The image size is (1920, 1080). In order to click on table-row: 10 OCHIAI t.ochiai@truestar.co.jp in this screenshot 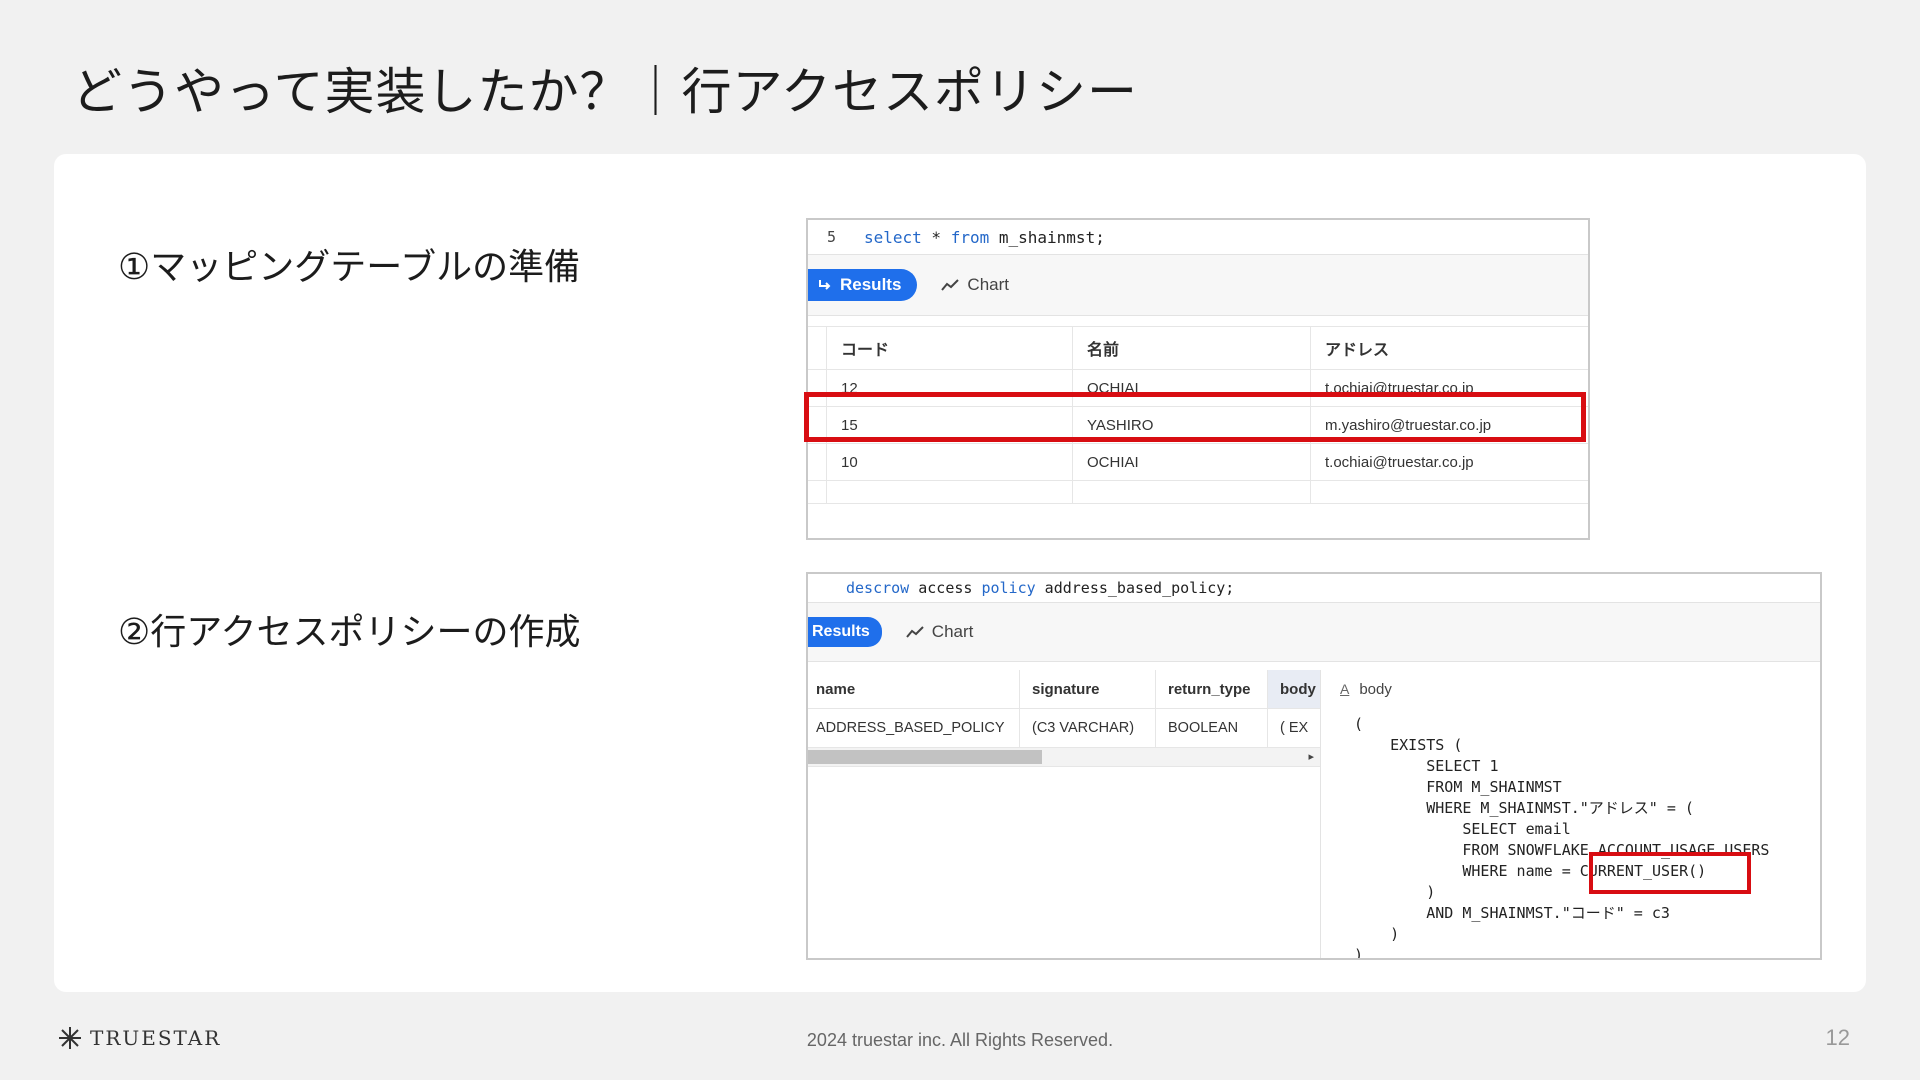, I will do `click(1198, 462)`.